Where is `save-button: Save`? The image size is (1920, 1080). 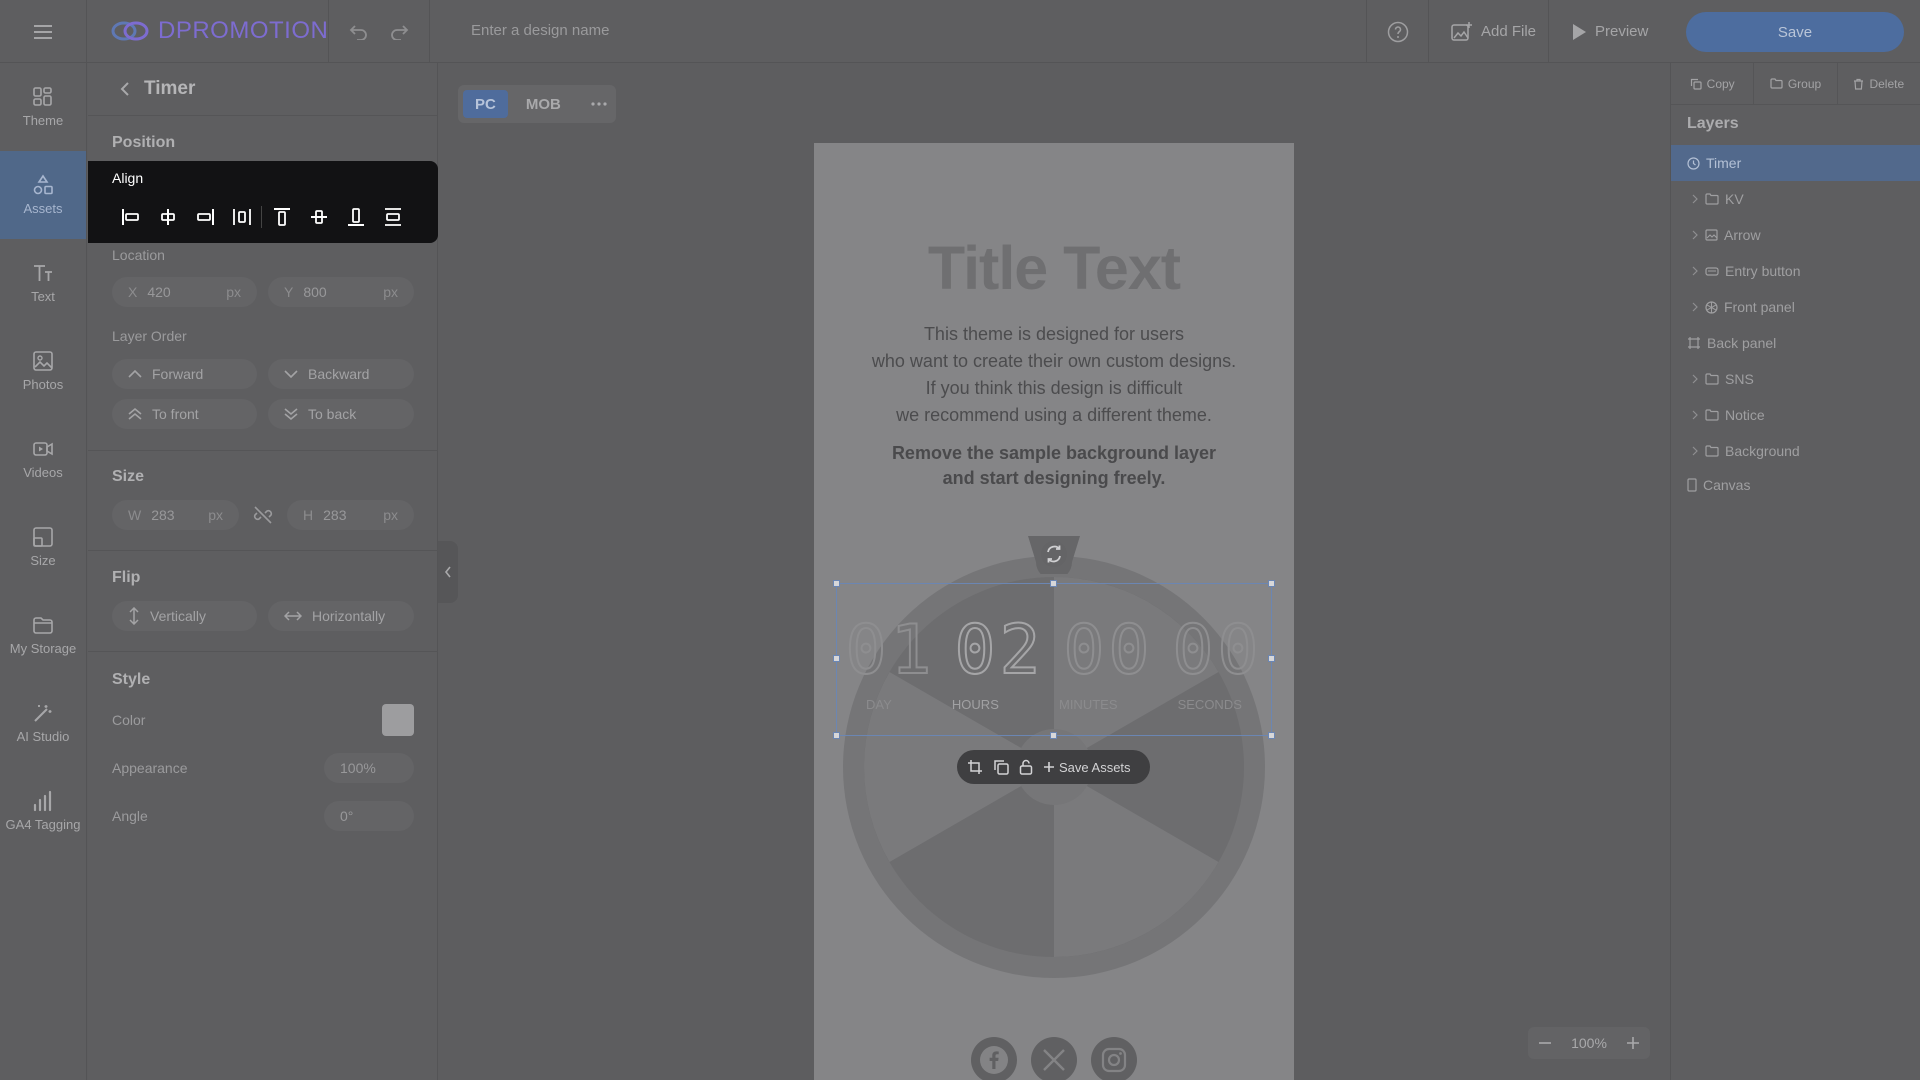
save-button: Save is located at coordinates (1795, 32).